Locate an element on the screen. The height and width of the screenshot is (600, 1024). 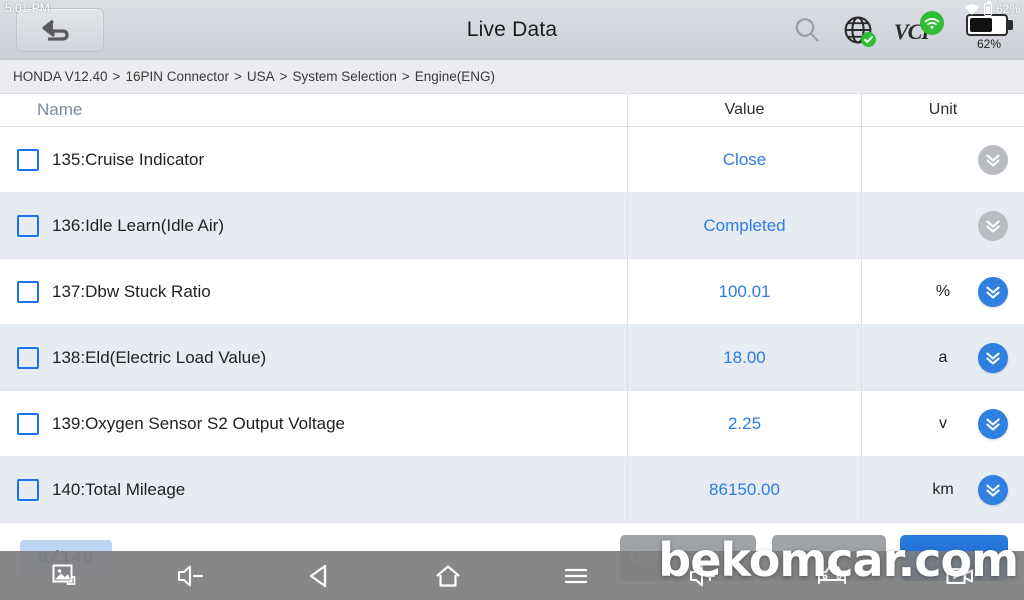
appbar-icon-group: VCI 62% is located at coordinates (904, 30).